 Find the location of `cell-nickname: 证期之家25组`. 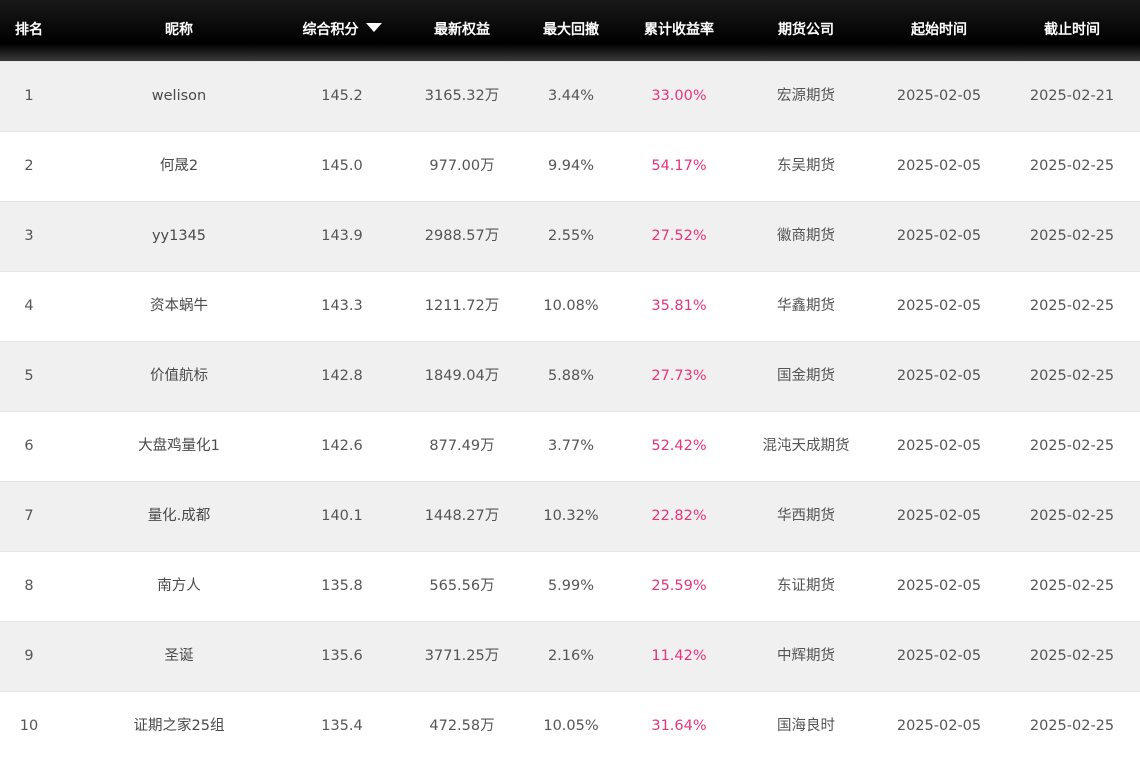

cell-nickname: 证期之家25组 is located at coordinates (179, 726).